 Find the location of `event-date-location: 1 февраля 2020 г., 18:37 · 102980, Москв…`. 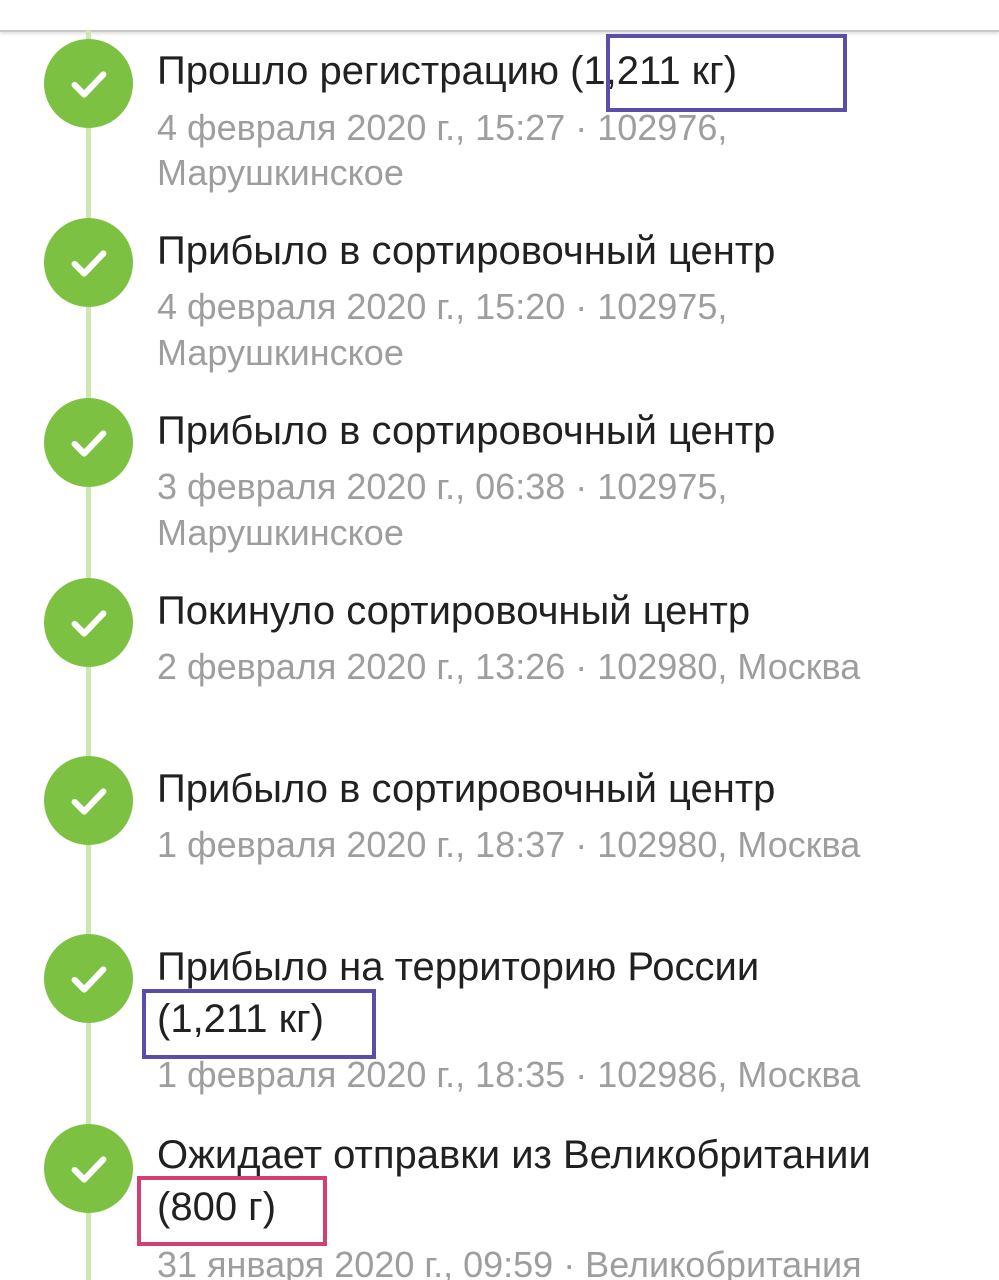

event-date-location: 1 февраля 2020 г., 18:37 · 102980, Москв… is located at coordinates (509, 844).